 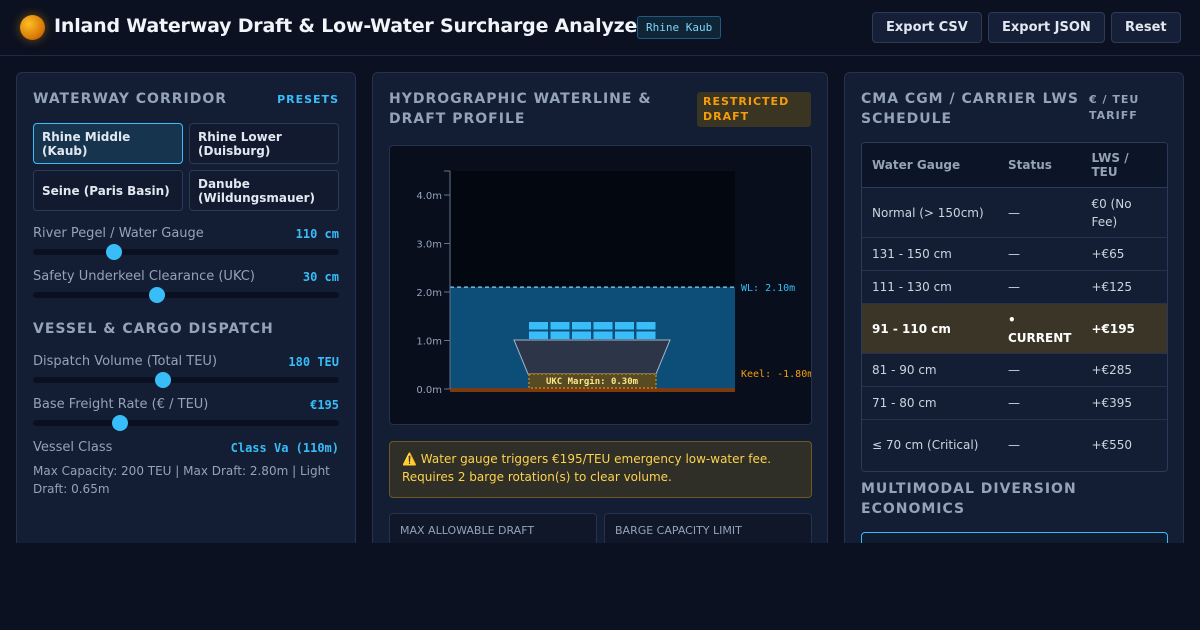 What do you see at coordinates (108, 143) in the screenshot?
I see `preset-rhine-middle: Rhine Middle (Kaub)` at bounding box center [108, 143].